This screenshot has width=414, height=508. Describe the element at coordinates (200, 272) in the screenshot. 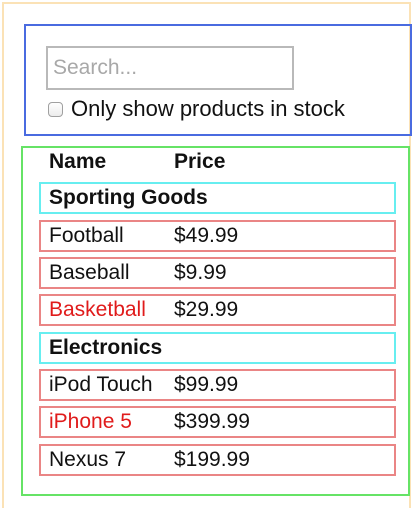

I see `product-price: $9.99` at that location.